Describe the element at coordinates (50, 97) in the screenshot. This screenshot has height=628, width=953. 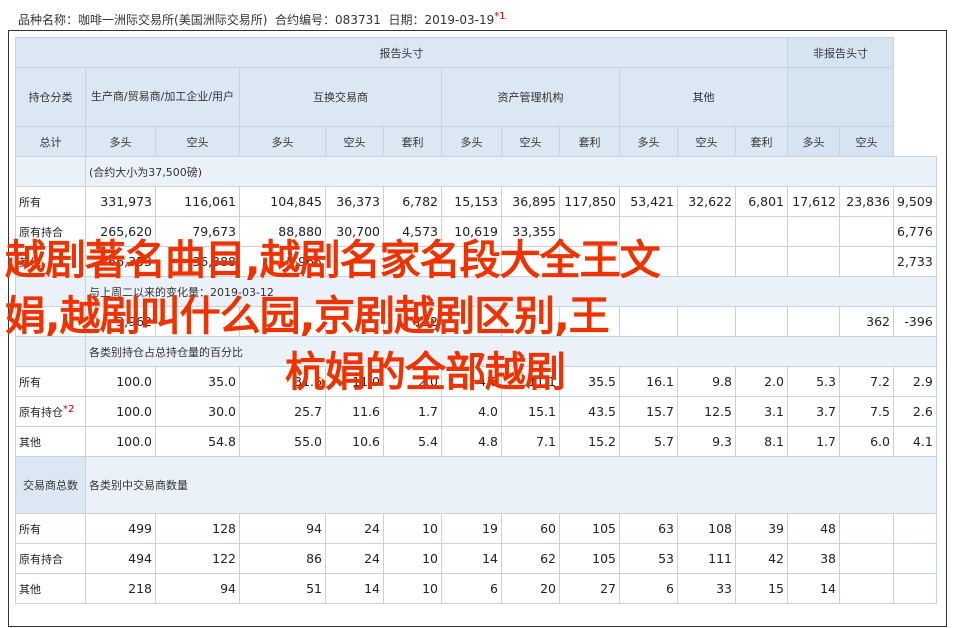
I see `category-header: 持仓分类` at that location.